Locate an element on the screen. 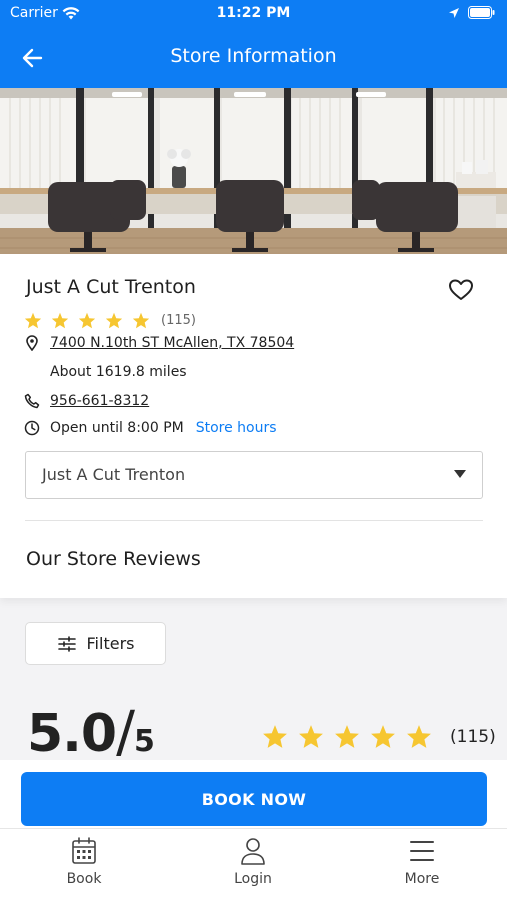 This screenshot has width=507, height=900. chevron-down-icon is located at coordinates (460, 474).